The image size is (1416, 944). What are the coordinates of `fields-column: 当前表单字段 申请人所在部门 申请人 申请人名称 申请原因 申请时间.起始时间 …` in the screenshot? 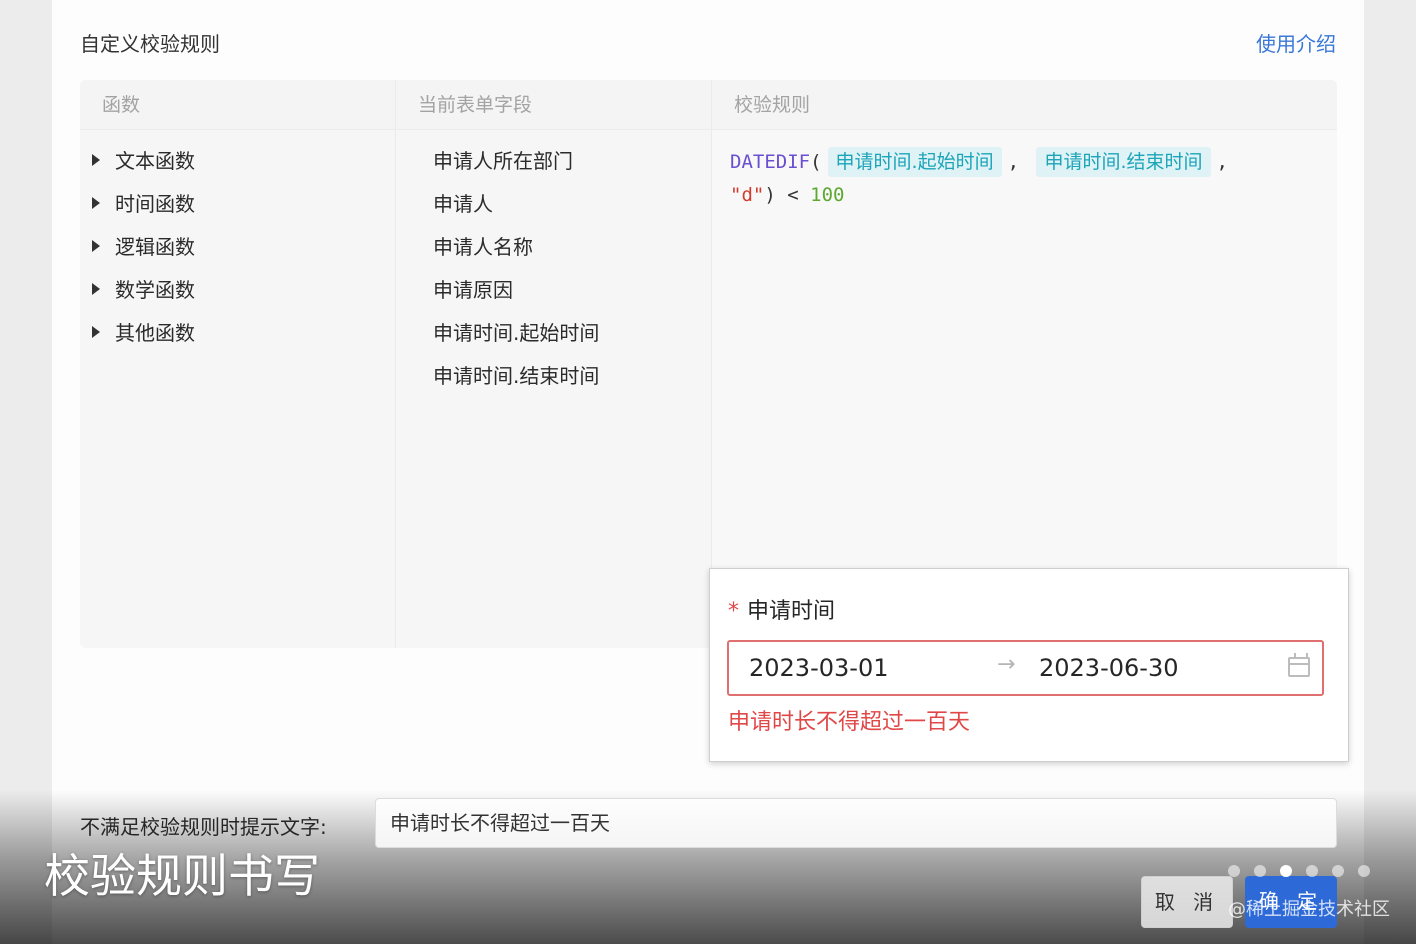 It's located at (553, 364).